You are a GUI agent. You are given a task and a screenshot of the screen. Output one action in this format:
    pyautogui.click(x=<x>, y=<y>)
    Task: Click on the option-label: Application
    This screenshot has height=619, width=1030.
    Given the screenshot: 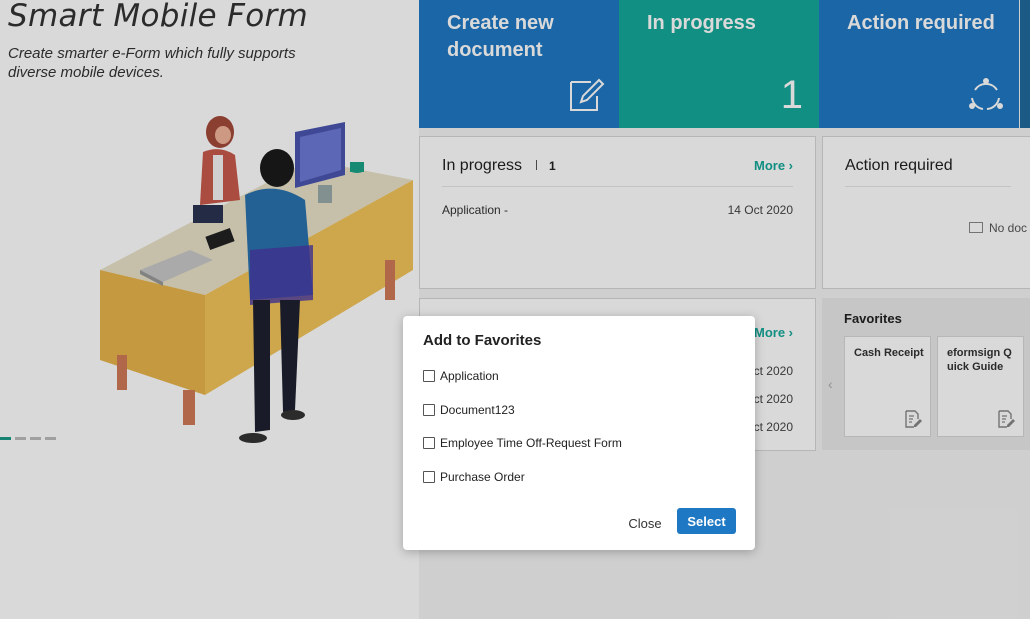 What is the action you would take?
    pyautogui.click(x=469, y=376)
    